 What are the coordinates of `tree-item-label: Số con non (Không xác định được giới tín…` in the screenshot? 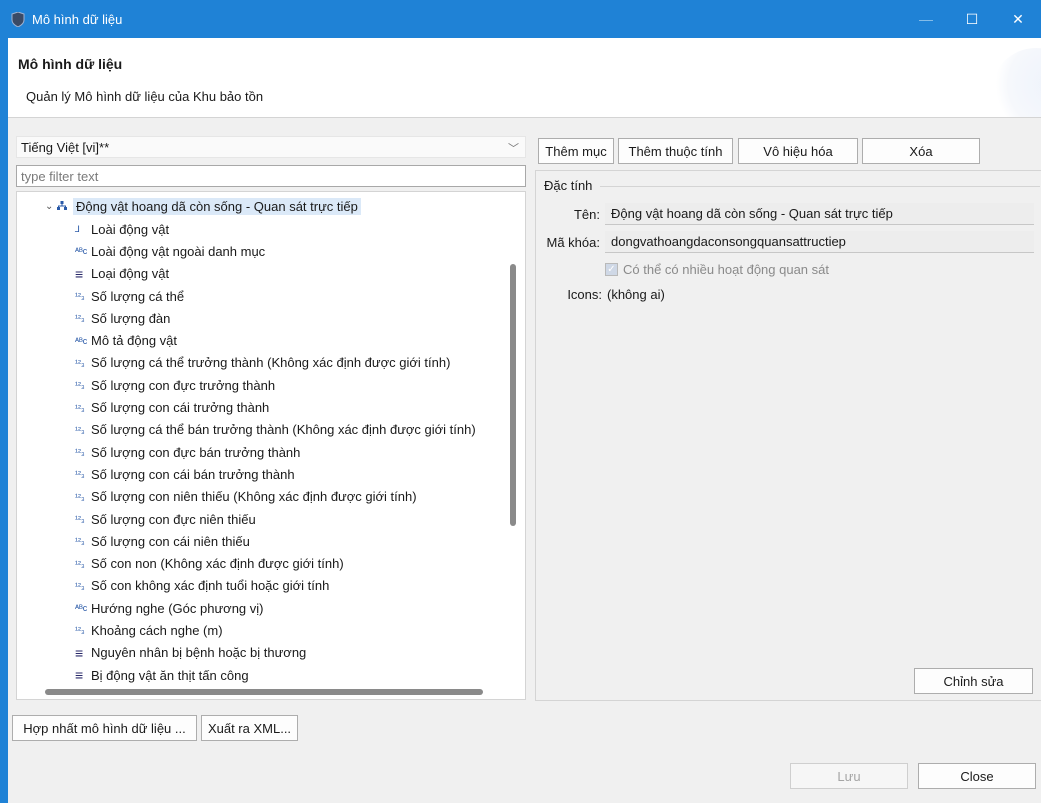 It's located at (217, 564).